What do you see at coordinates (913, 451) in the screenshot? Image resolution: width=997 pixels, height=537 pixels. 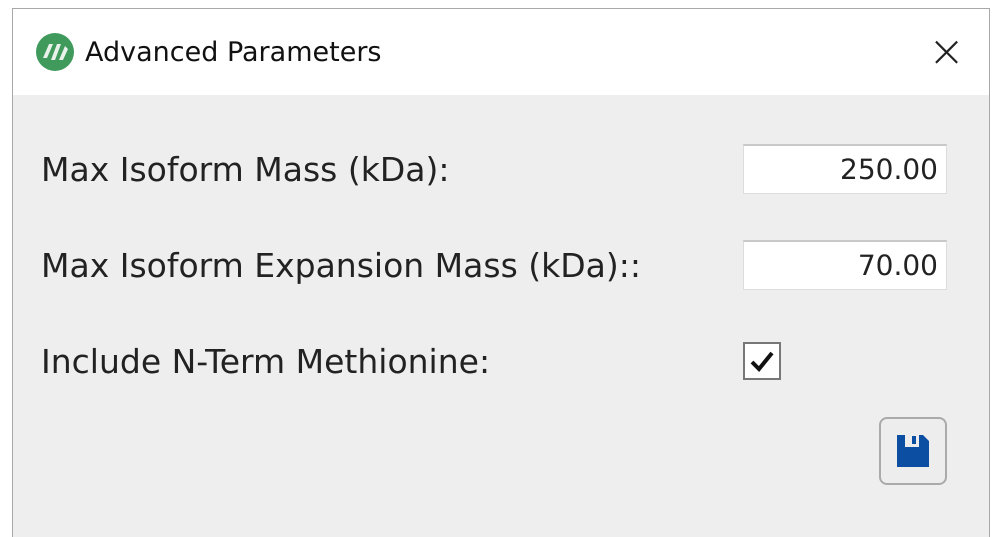 I see `save-button` at bounding box center [913, 451].